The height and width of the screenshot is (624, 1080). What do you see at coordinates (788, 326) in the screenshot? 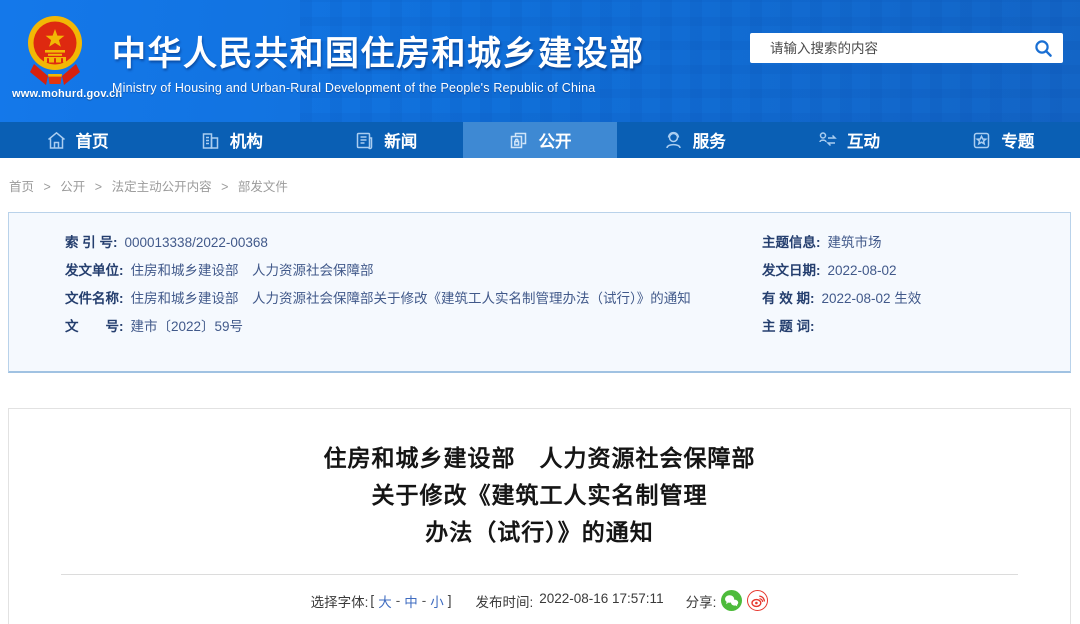
I see `meta-label: 主 题 词:` at bounding box center [788, 326].